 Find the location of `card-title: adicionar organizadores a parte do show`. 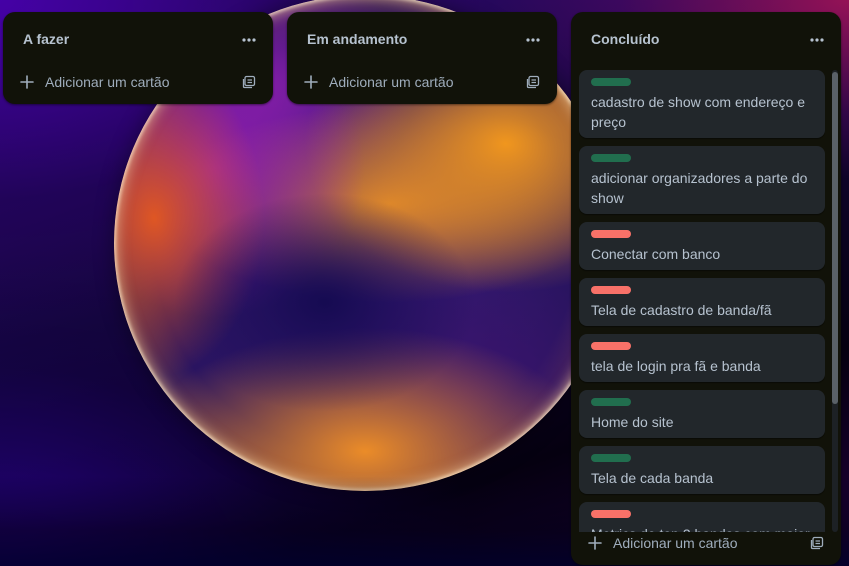

card-title: adicionar organizadores a parte do show is located at coordinates (699, 188).